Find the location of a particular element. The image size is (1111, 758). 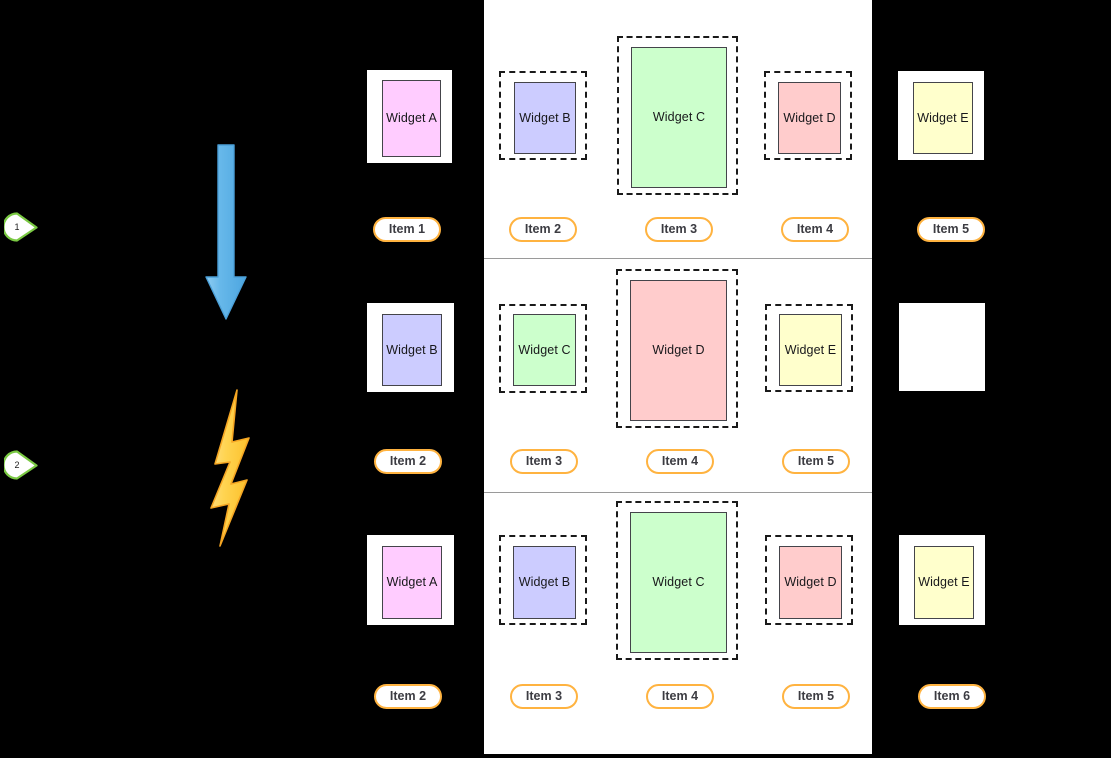

step-marker-1: 1 is located at coordinates (21, 227).